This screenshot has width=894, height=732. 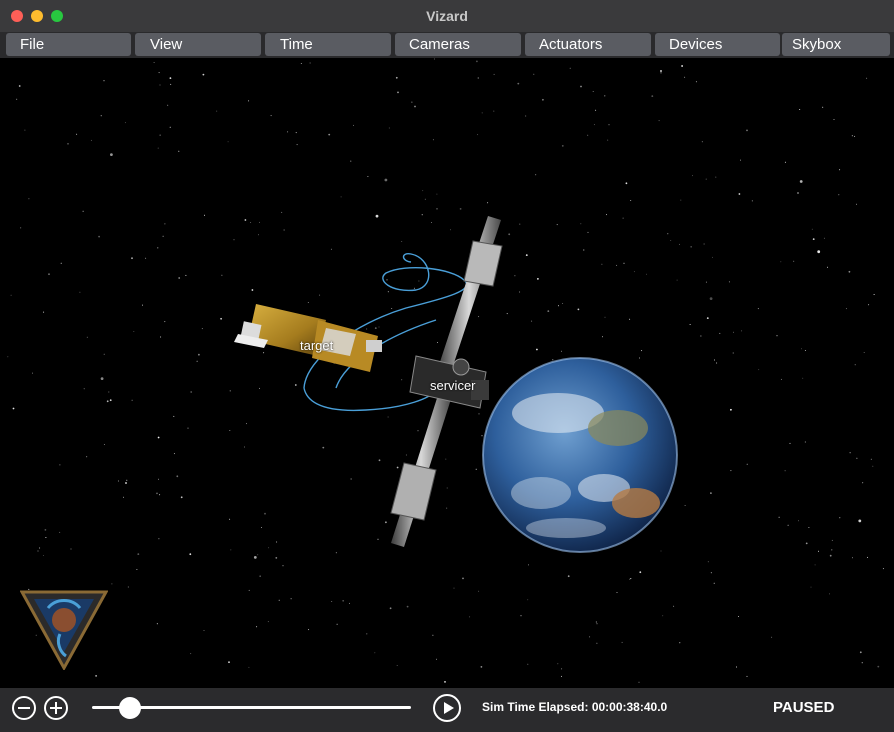 I want to click on target-label: target, so click(x=317, y=345).